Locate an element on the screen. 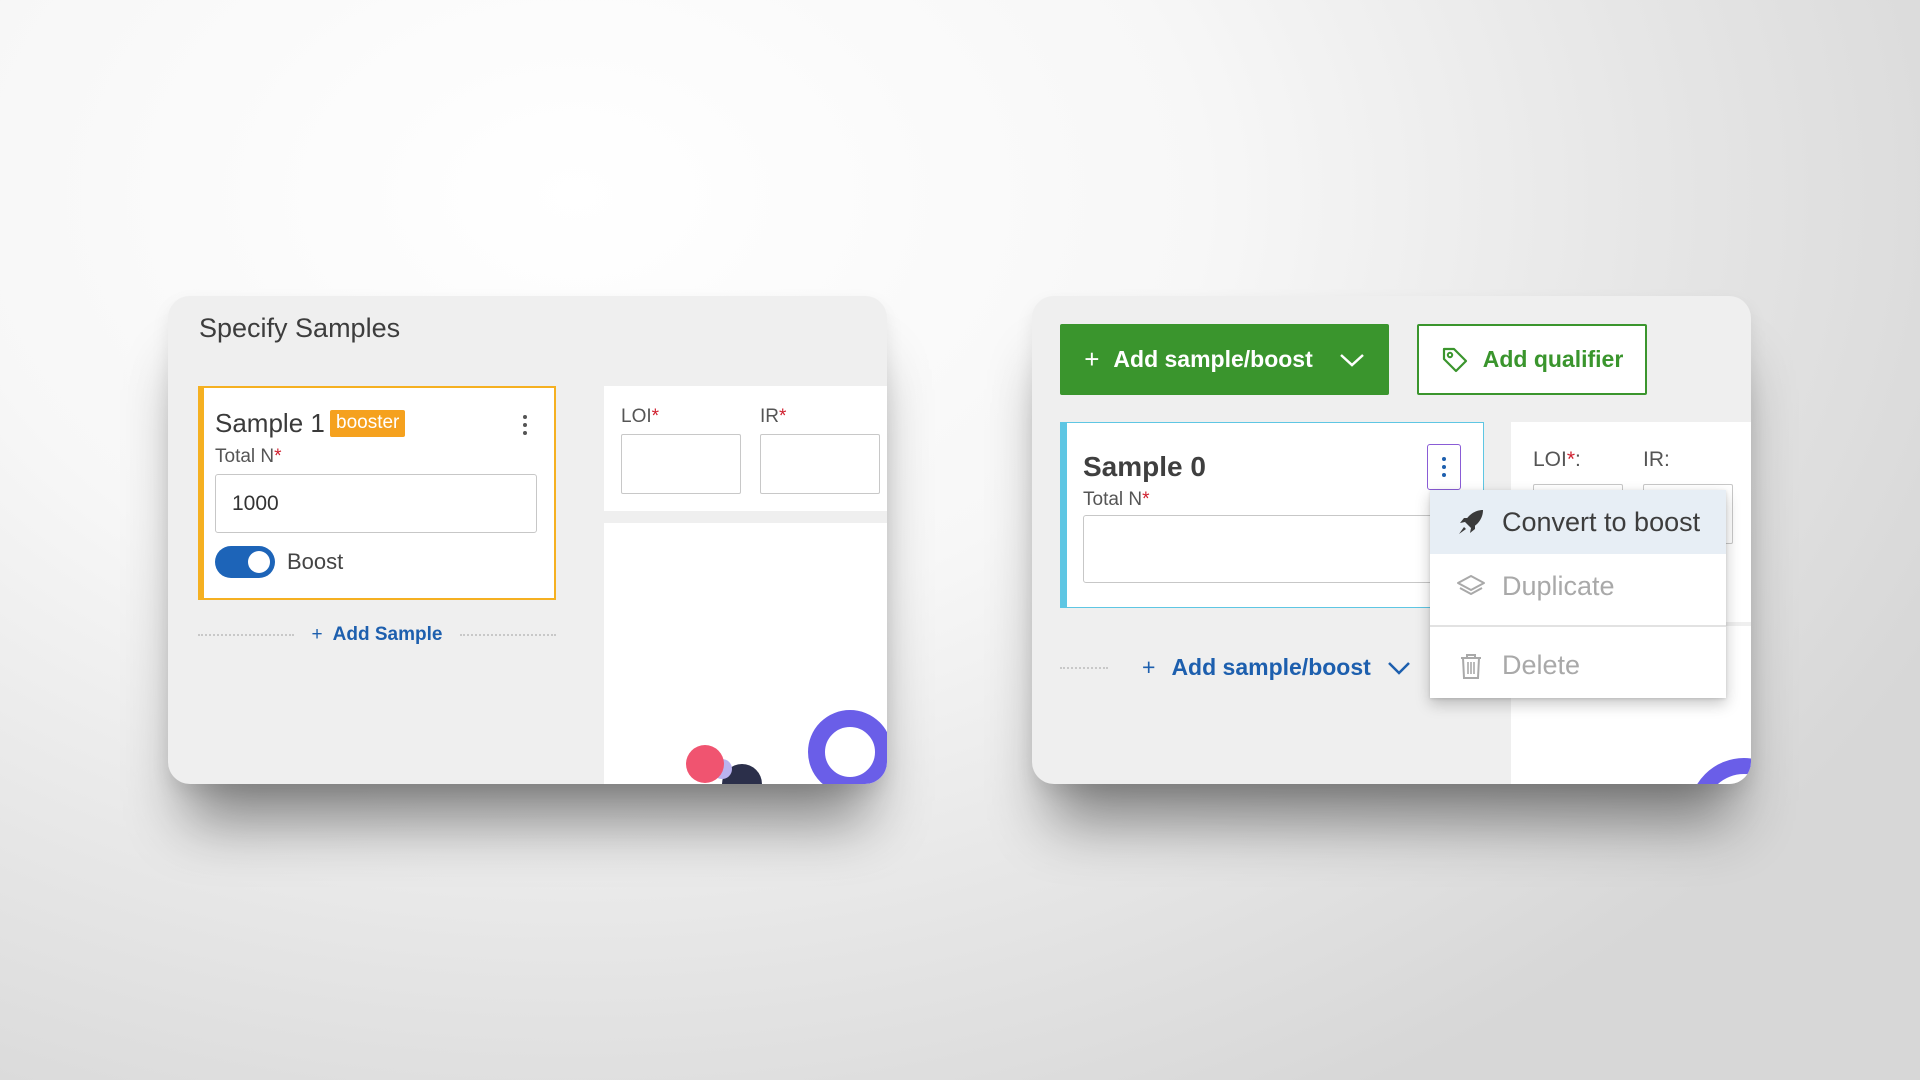  sample-card: Sample 1 booster Total N* Boost is located at coordinates (377, 493).